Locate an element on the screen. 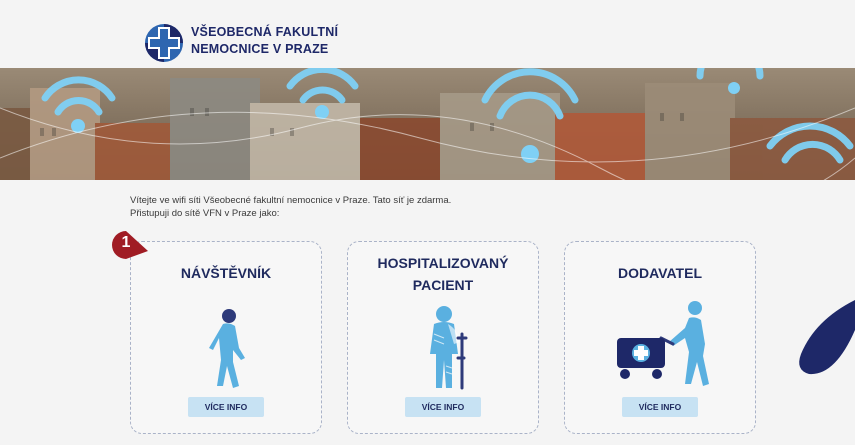 This screenshot has width=855, height=445. card-visitor: NÁVŠTĚVNÍK VÍCE INFO is located at coordinates (226, 337).